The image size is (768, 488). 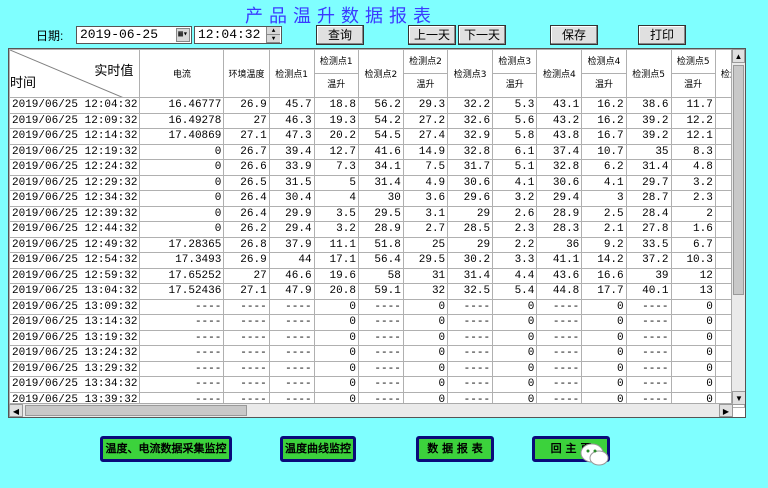 I want to click on vertical-scrollbar: ▲ ▼, so click(x=738, y=227).